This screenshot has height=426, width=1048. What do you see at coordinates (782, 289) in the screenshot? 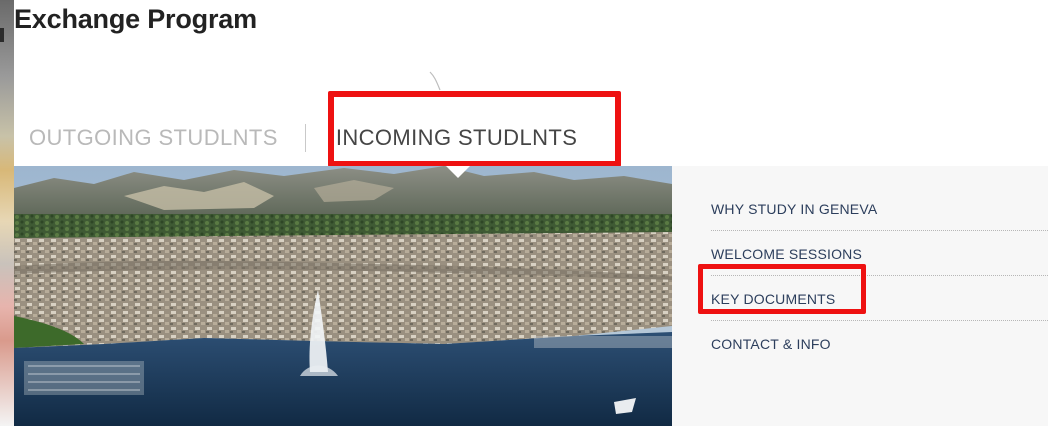
I see `highlight-box-key-documents` at bounding box center [782, 289].